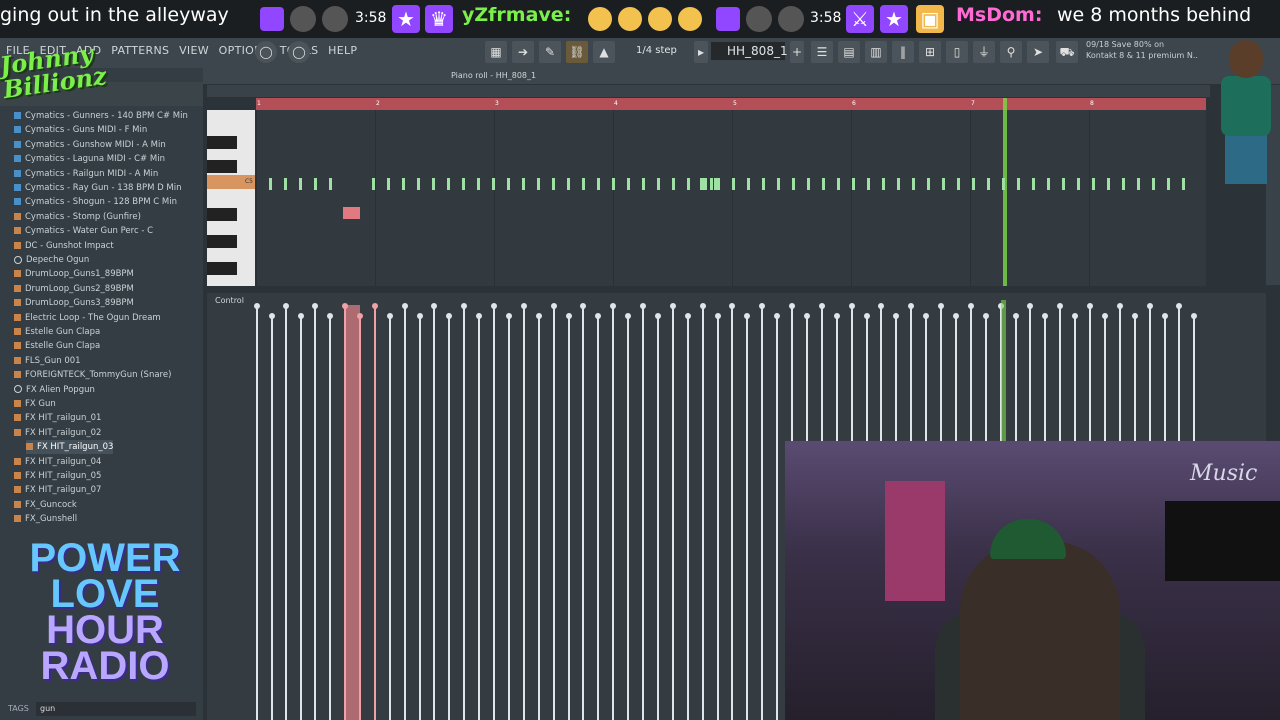 This screenshot has height=720, width=1280. Describe the element at coordinates (57, 476) in the screenshot. I see `browser-item: FX HIT_railgun_05` at that location.